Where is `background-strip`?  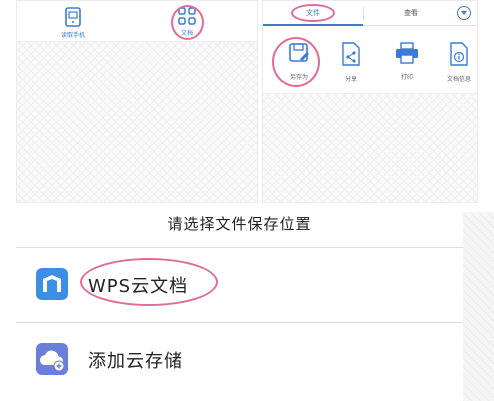 background-strip is located at coordinates (478, 306).